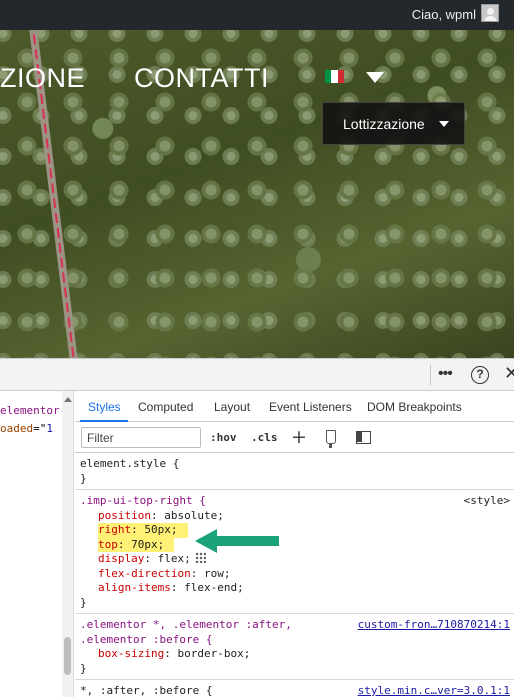 Image resolution: width=514 pixels, height=697 pixels. What do you see at coordinates (414, 407) in the screenshot?
I see `tab-dom-breakpoints: DOM Breakpoints` at bounding box center [414, 407].